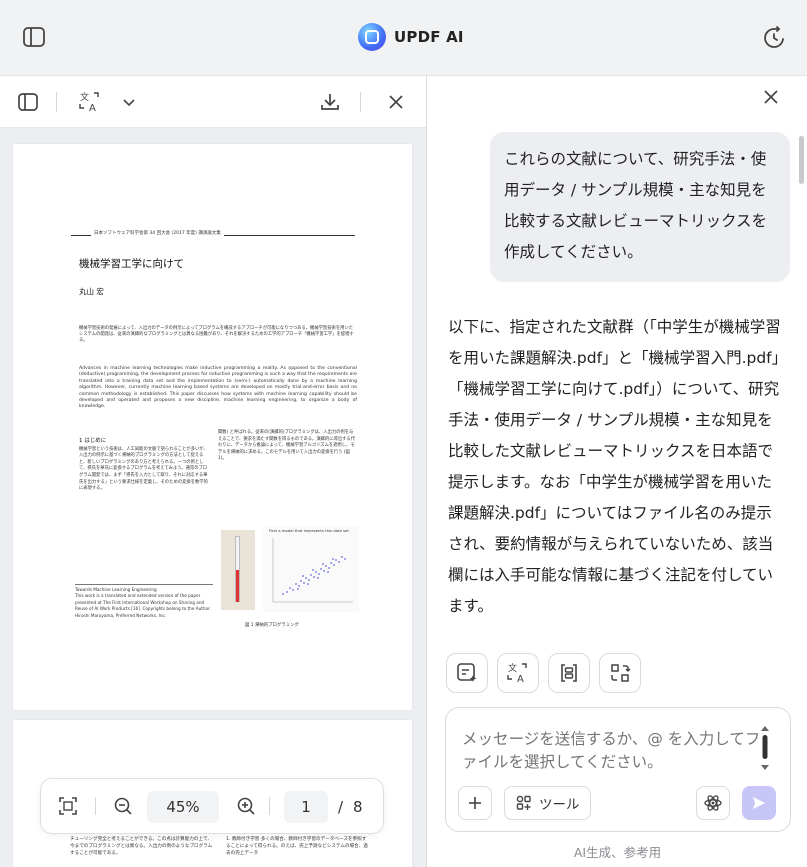  I want to click on chat-scrollbar, so click(801, 160).